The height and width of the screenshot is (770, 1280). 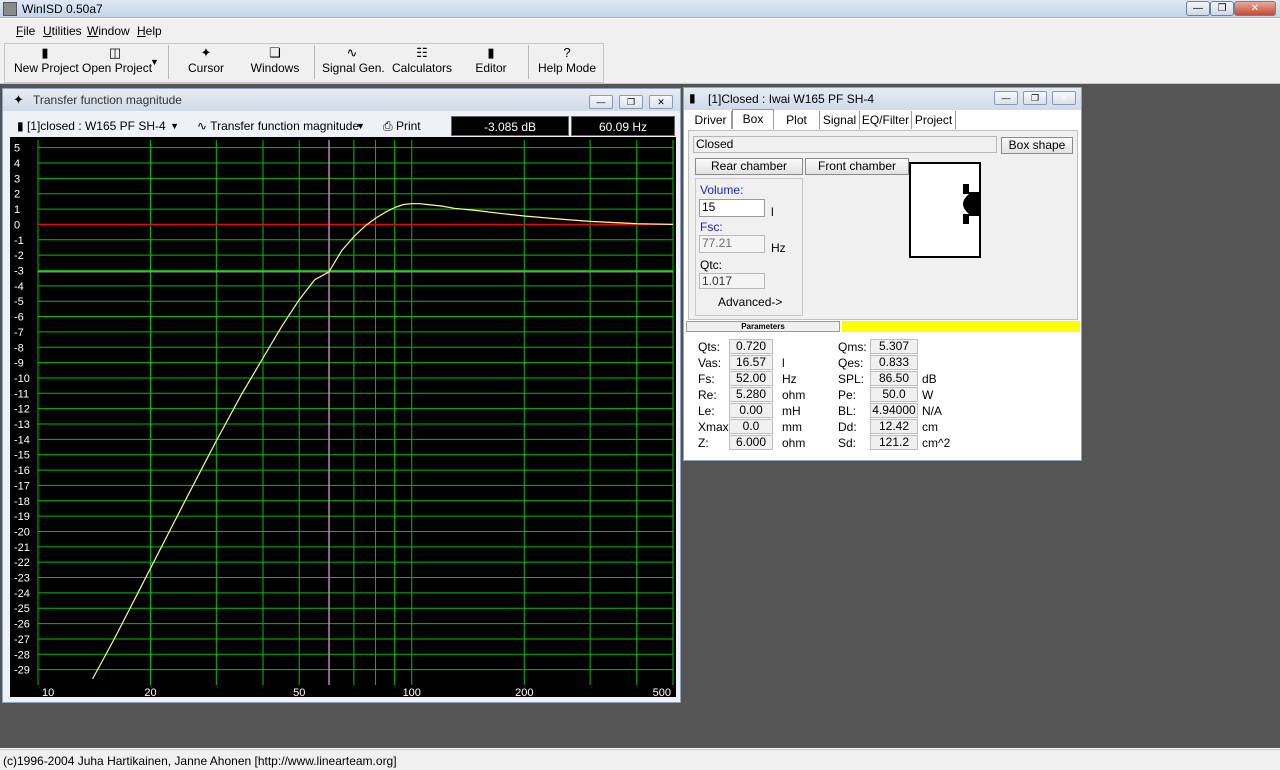 I want to click on param-unit: mH, so click(x=791, y=411).